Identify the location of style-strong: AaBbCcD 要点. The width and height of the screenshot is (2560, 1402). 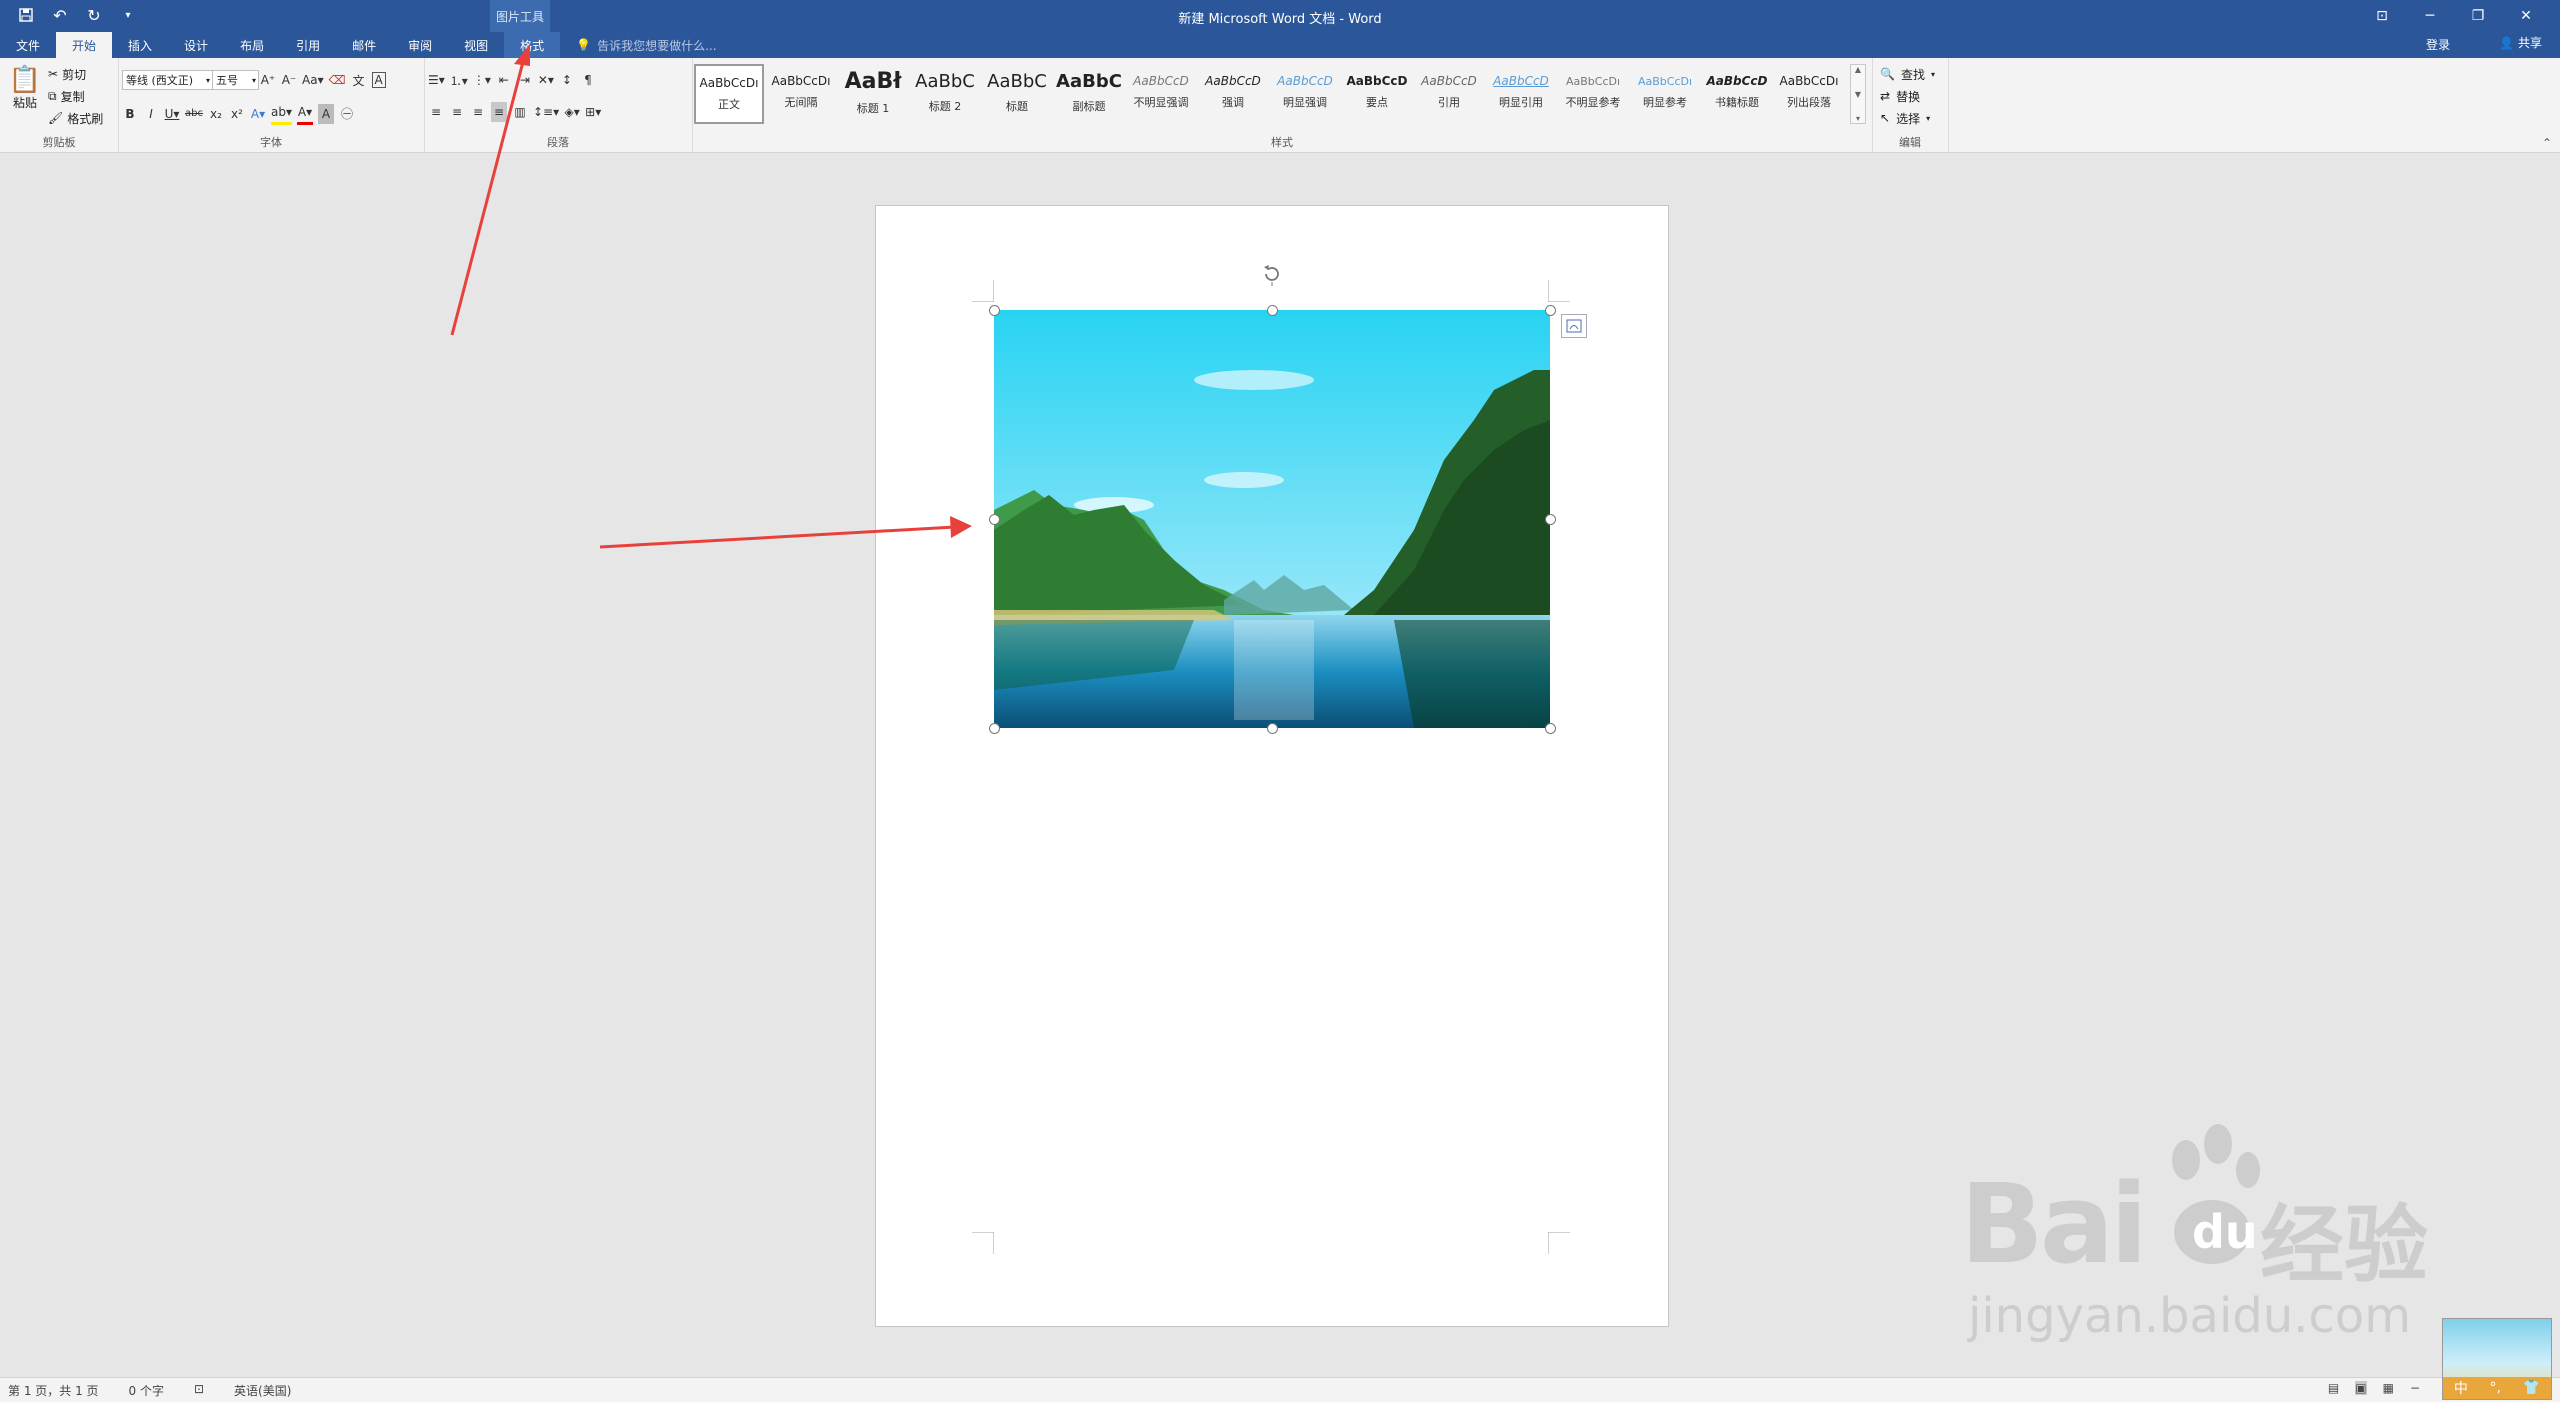
(1377, 92).